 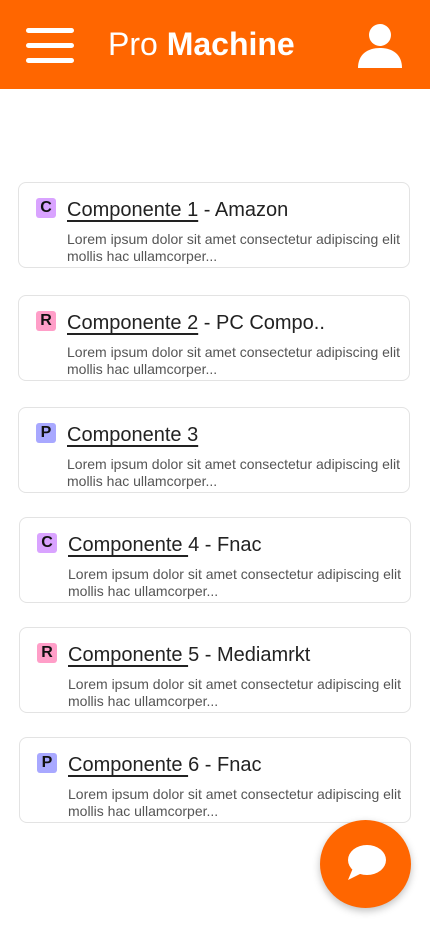 I want to click on store-label: - PC Compo.., so click(x=261, y=323).